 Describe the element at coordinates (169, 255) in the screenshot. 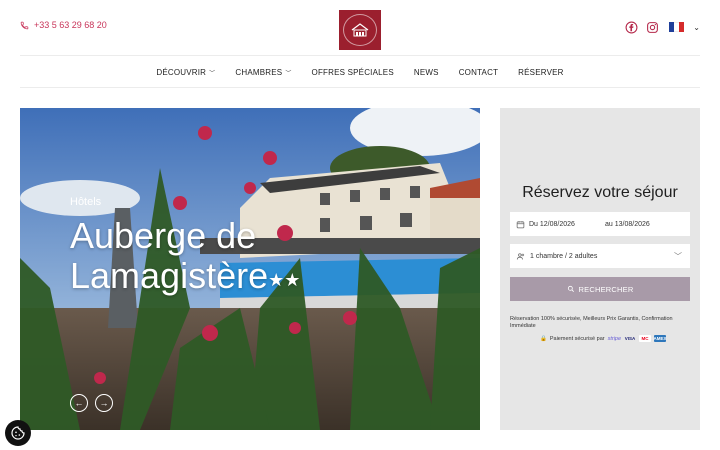

I see `hero-title-text: Auberge de Lamagistère` at that location.